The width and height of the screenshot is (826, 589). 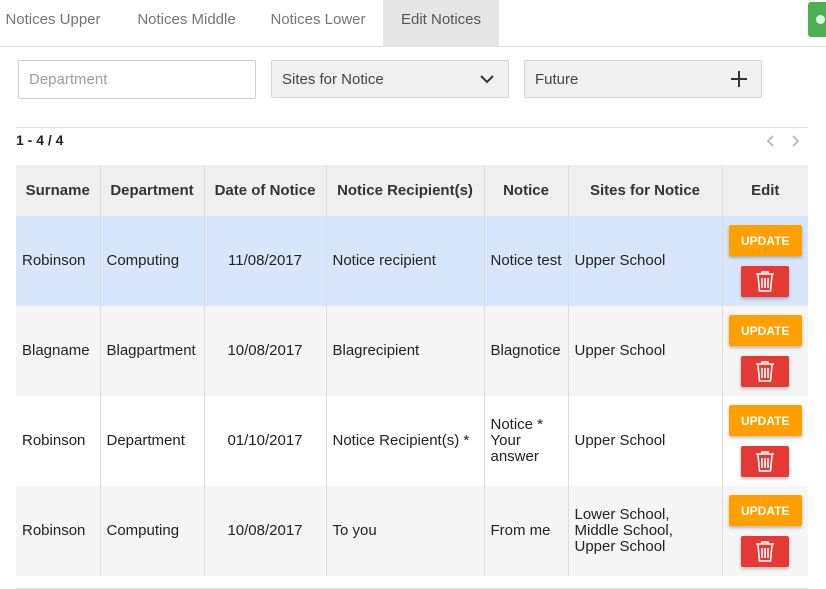 I want to click on cell-recipient: Blagrecipient, so click(x=405, y=351).